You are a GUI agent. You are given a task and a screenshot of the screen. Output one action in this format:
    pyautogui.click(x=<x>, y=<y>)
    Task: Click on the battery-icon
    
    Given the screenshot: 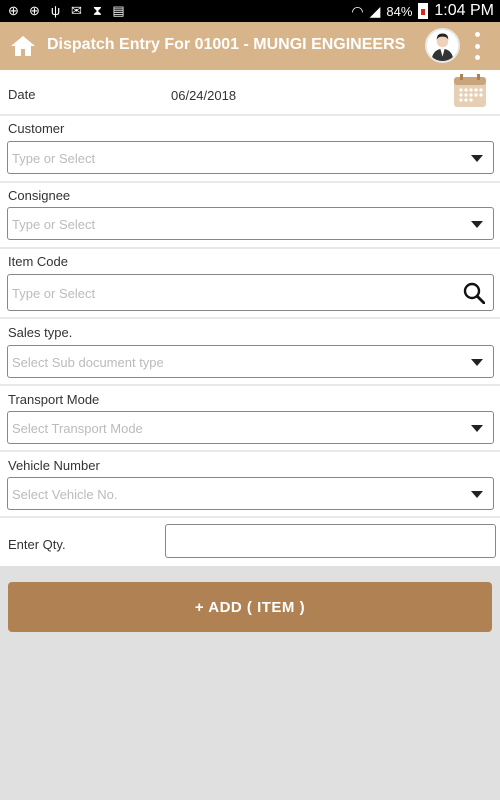 What is the action you would take?
    pyautogui.click(x=423, y=11)
    